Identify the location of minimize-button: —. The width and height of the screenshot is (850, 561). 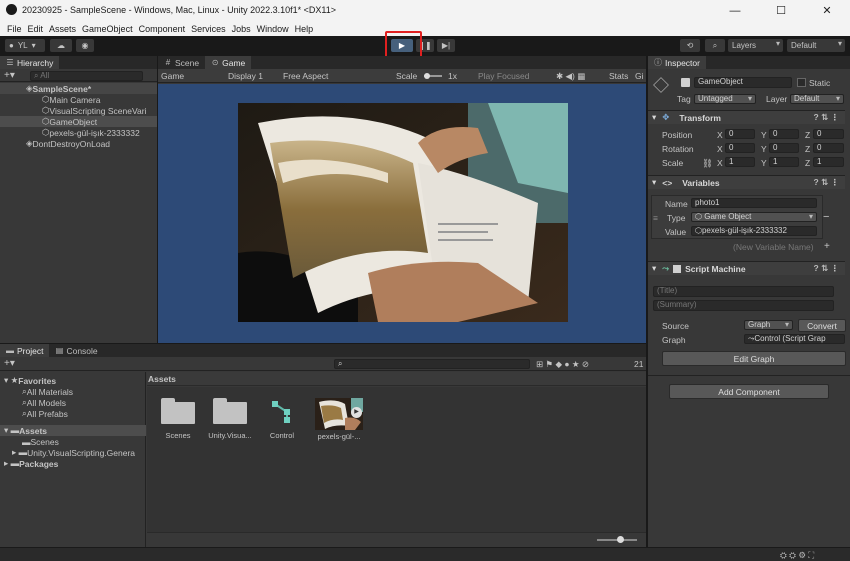
(735, 10).